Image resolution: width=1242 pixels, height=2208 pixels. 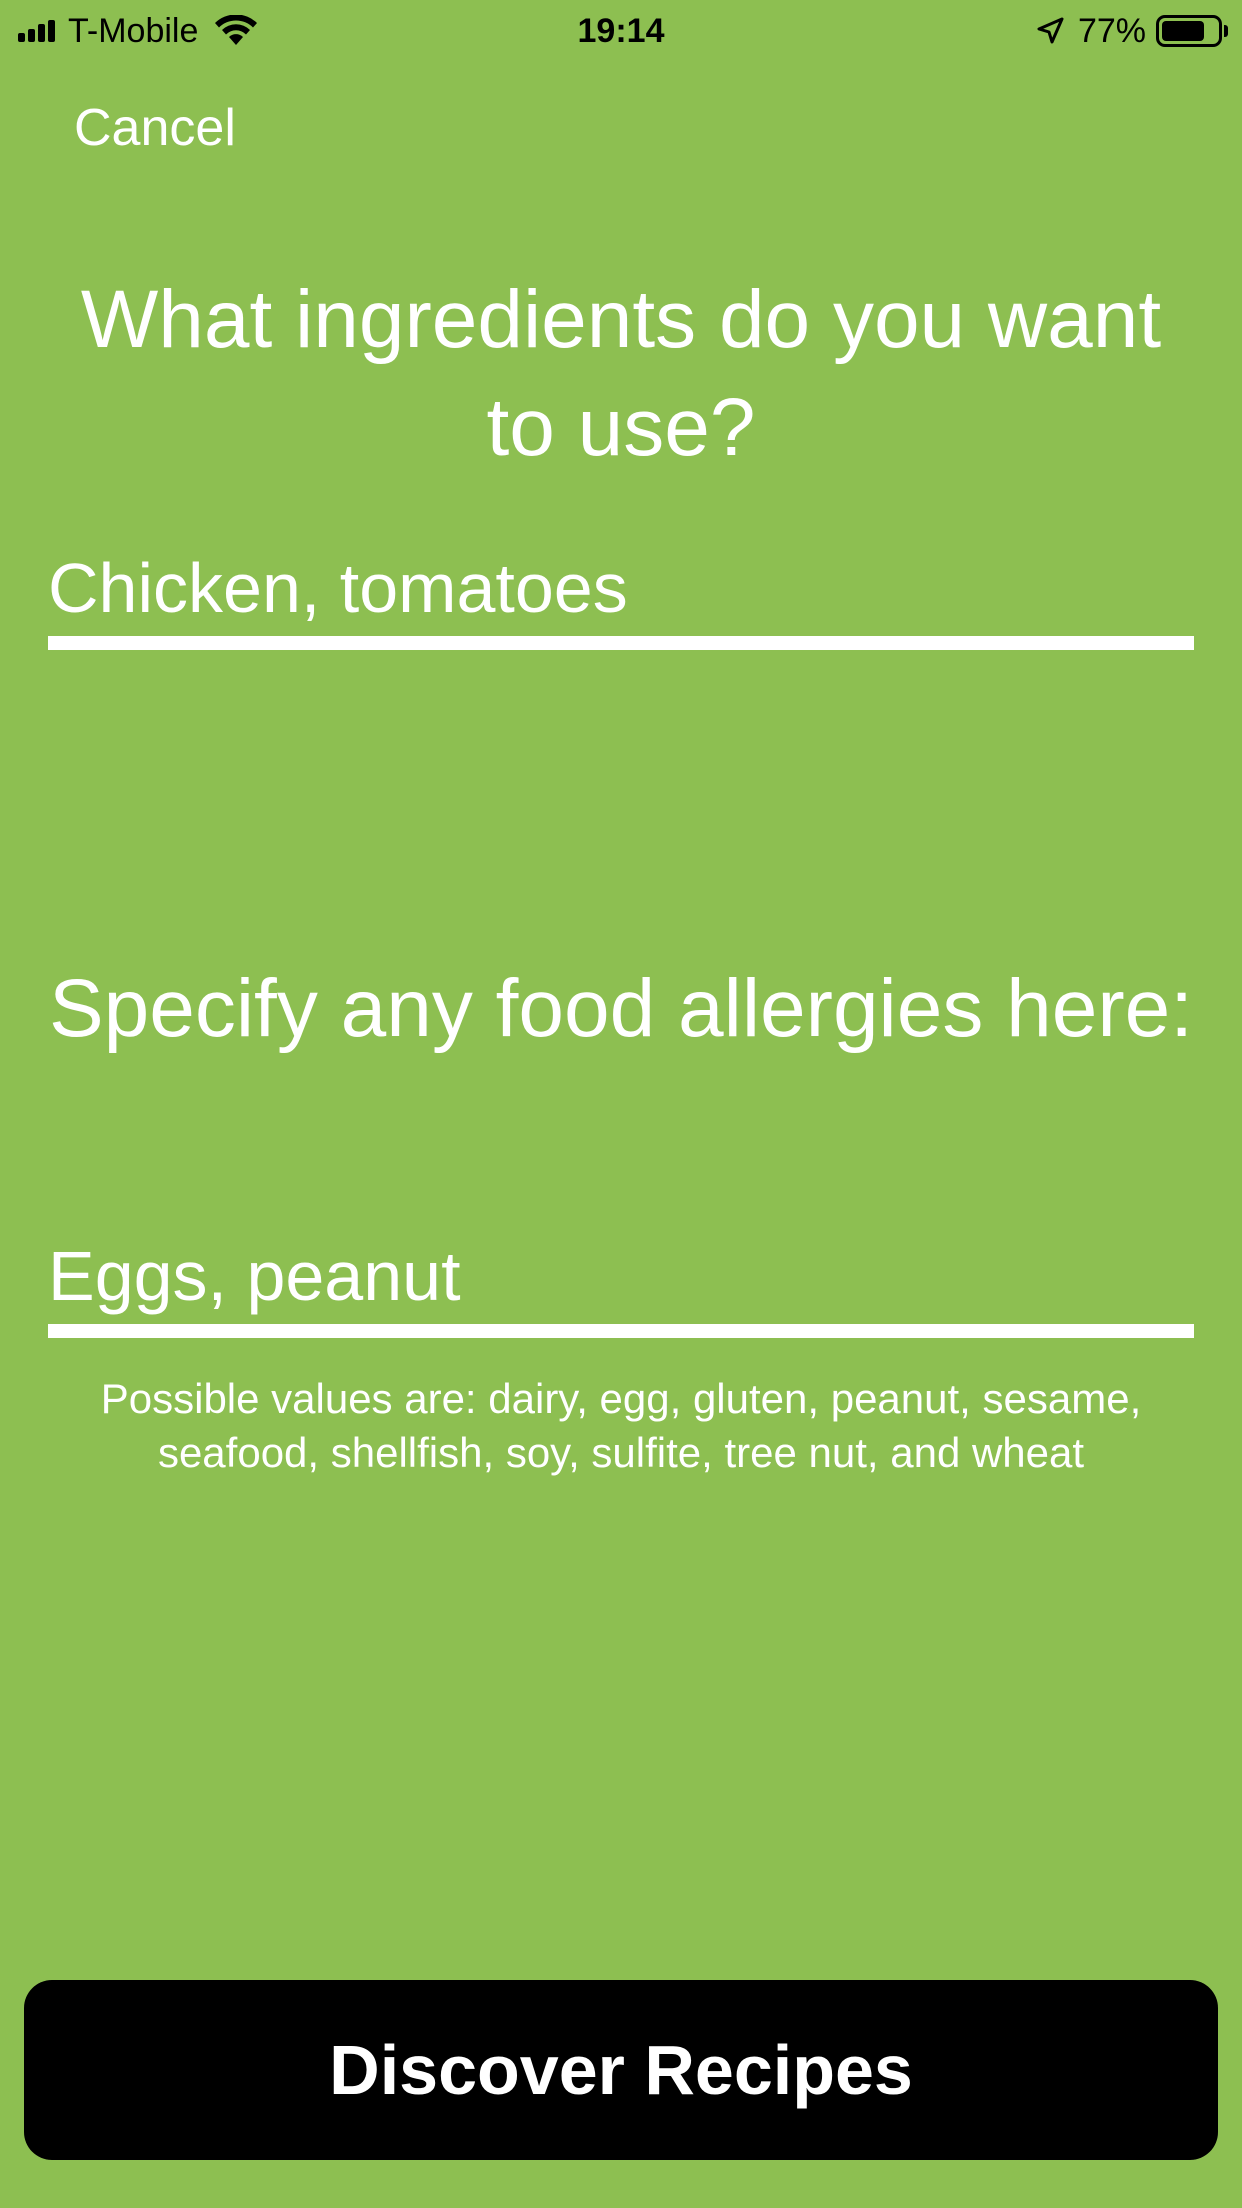 I want to click on discover-recipes-button: Discover Recipes, so click(x=621, y=2070).